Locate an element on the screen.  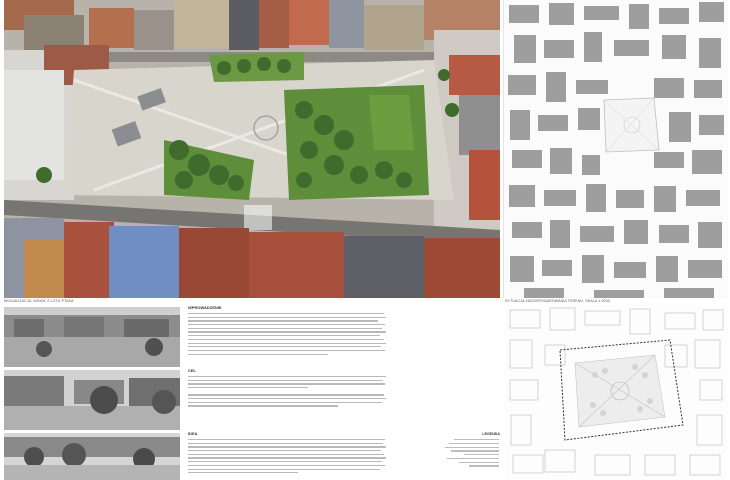
section-introduction: WPROWADZENIE is located at coordinates (288, 335).